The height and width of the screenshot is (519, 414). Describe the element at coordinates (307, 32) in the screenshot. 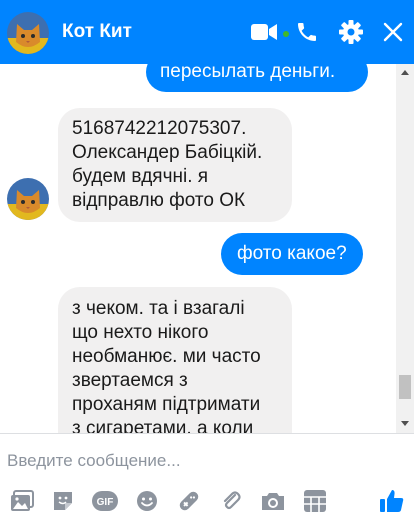

I see `phone-icon` at that location.